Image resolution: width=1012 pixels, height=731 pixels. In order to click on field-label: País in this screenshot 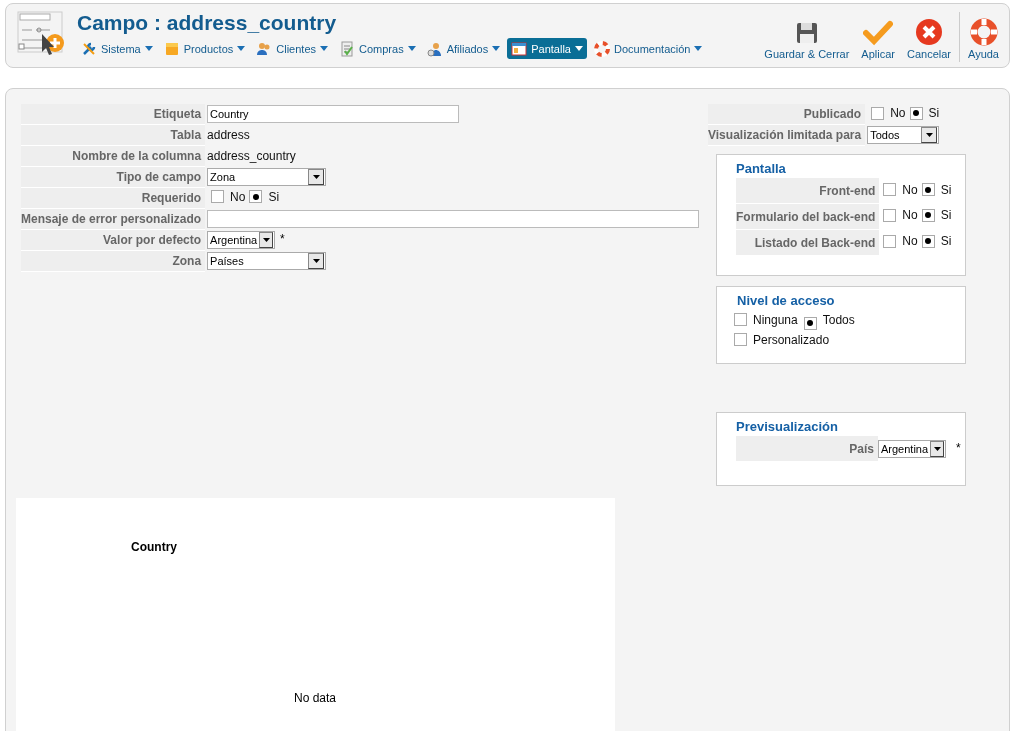, I will do `click(807, 449)`.